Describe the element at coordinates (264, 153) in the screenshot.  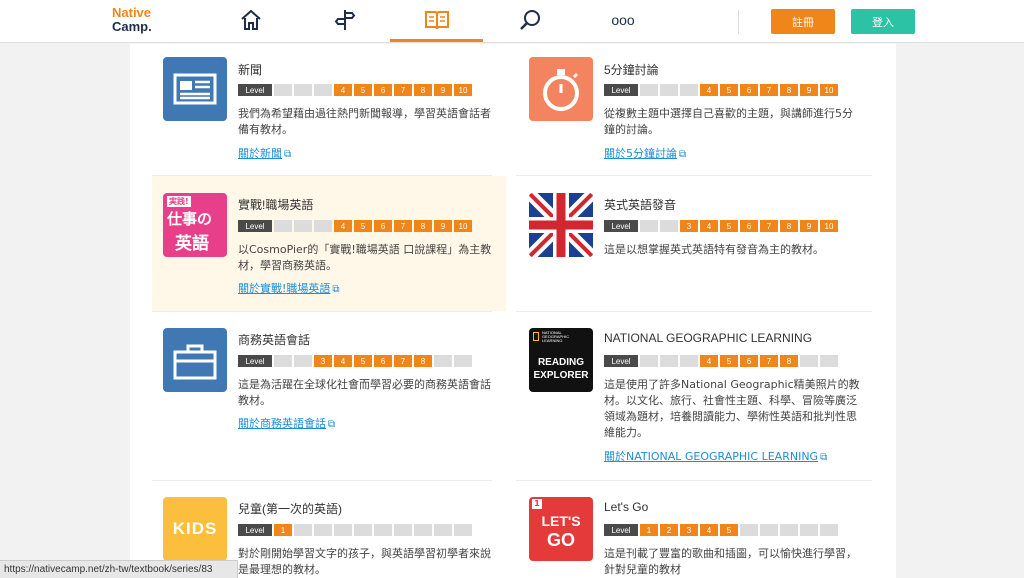
I see `card-link-news: 關於新聞 ⧉` at that location.